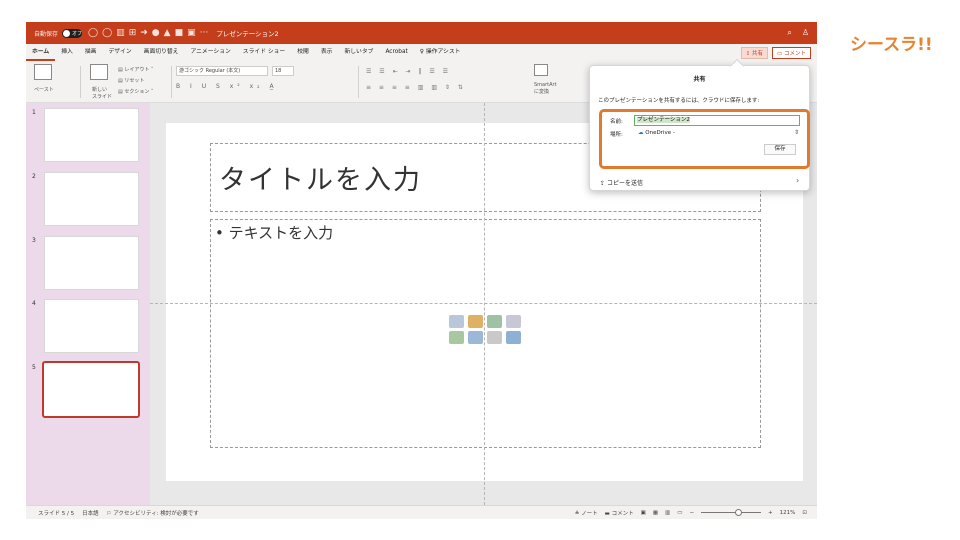 The image size is (960, 540). I want to click on reset-label: リセット, so click(134, 81).